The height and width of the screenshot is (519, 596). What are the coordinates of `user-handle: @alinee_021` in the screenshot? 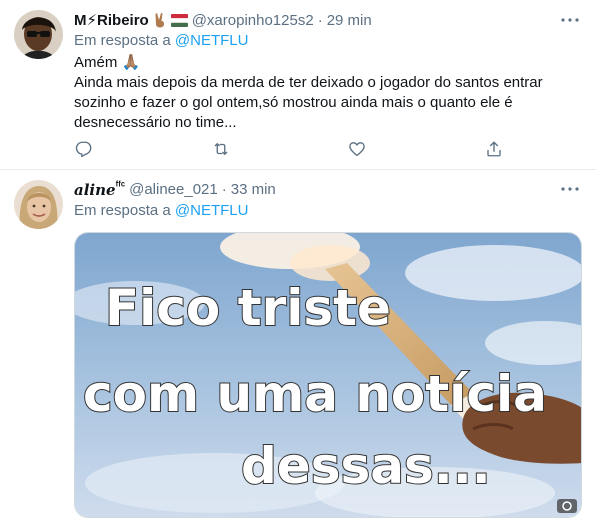 It's located at (173, 189).